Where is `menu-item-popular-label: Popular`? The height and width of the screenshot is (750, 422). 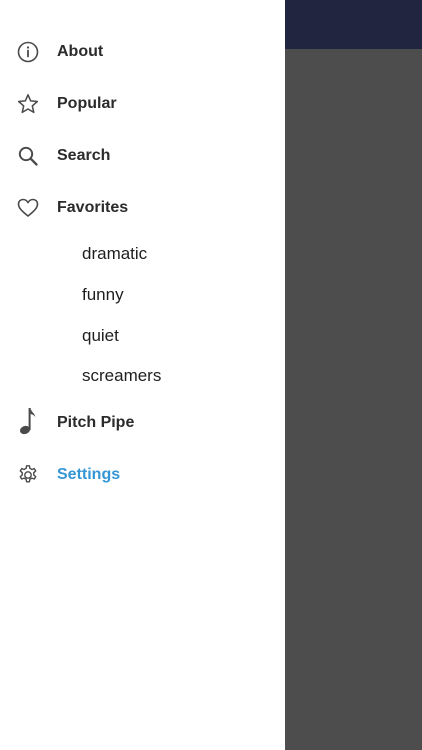
menu-item-popular-label: Popular is located at coordinates (87, 103).